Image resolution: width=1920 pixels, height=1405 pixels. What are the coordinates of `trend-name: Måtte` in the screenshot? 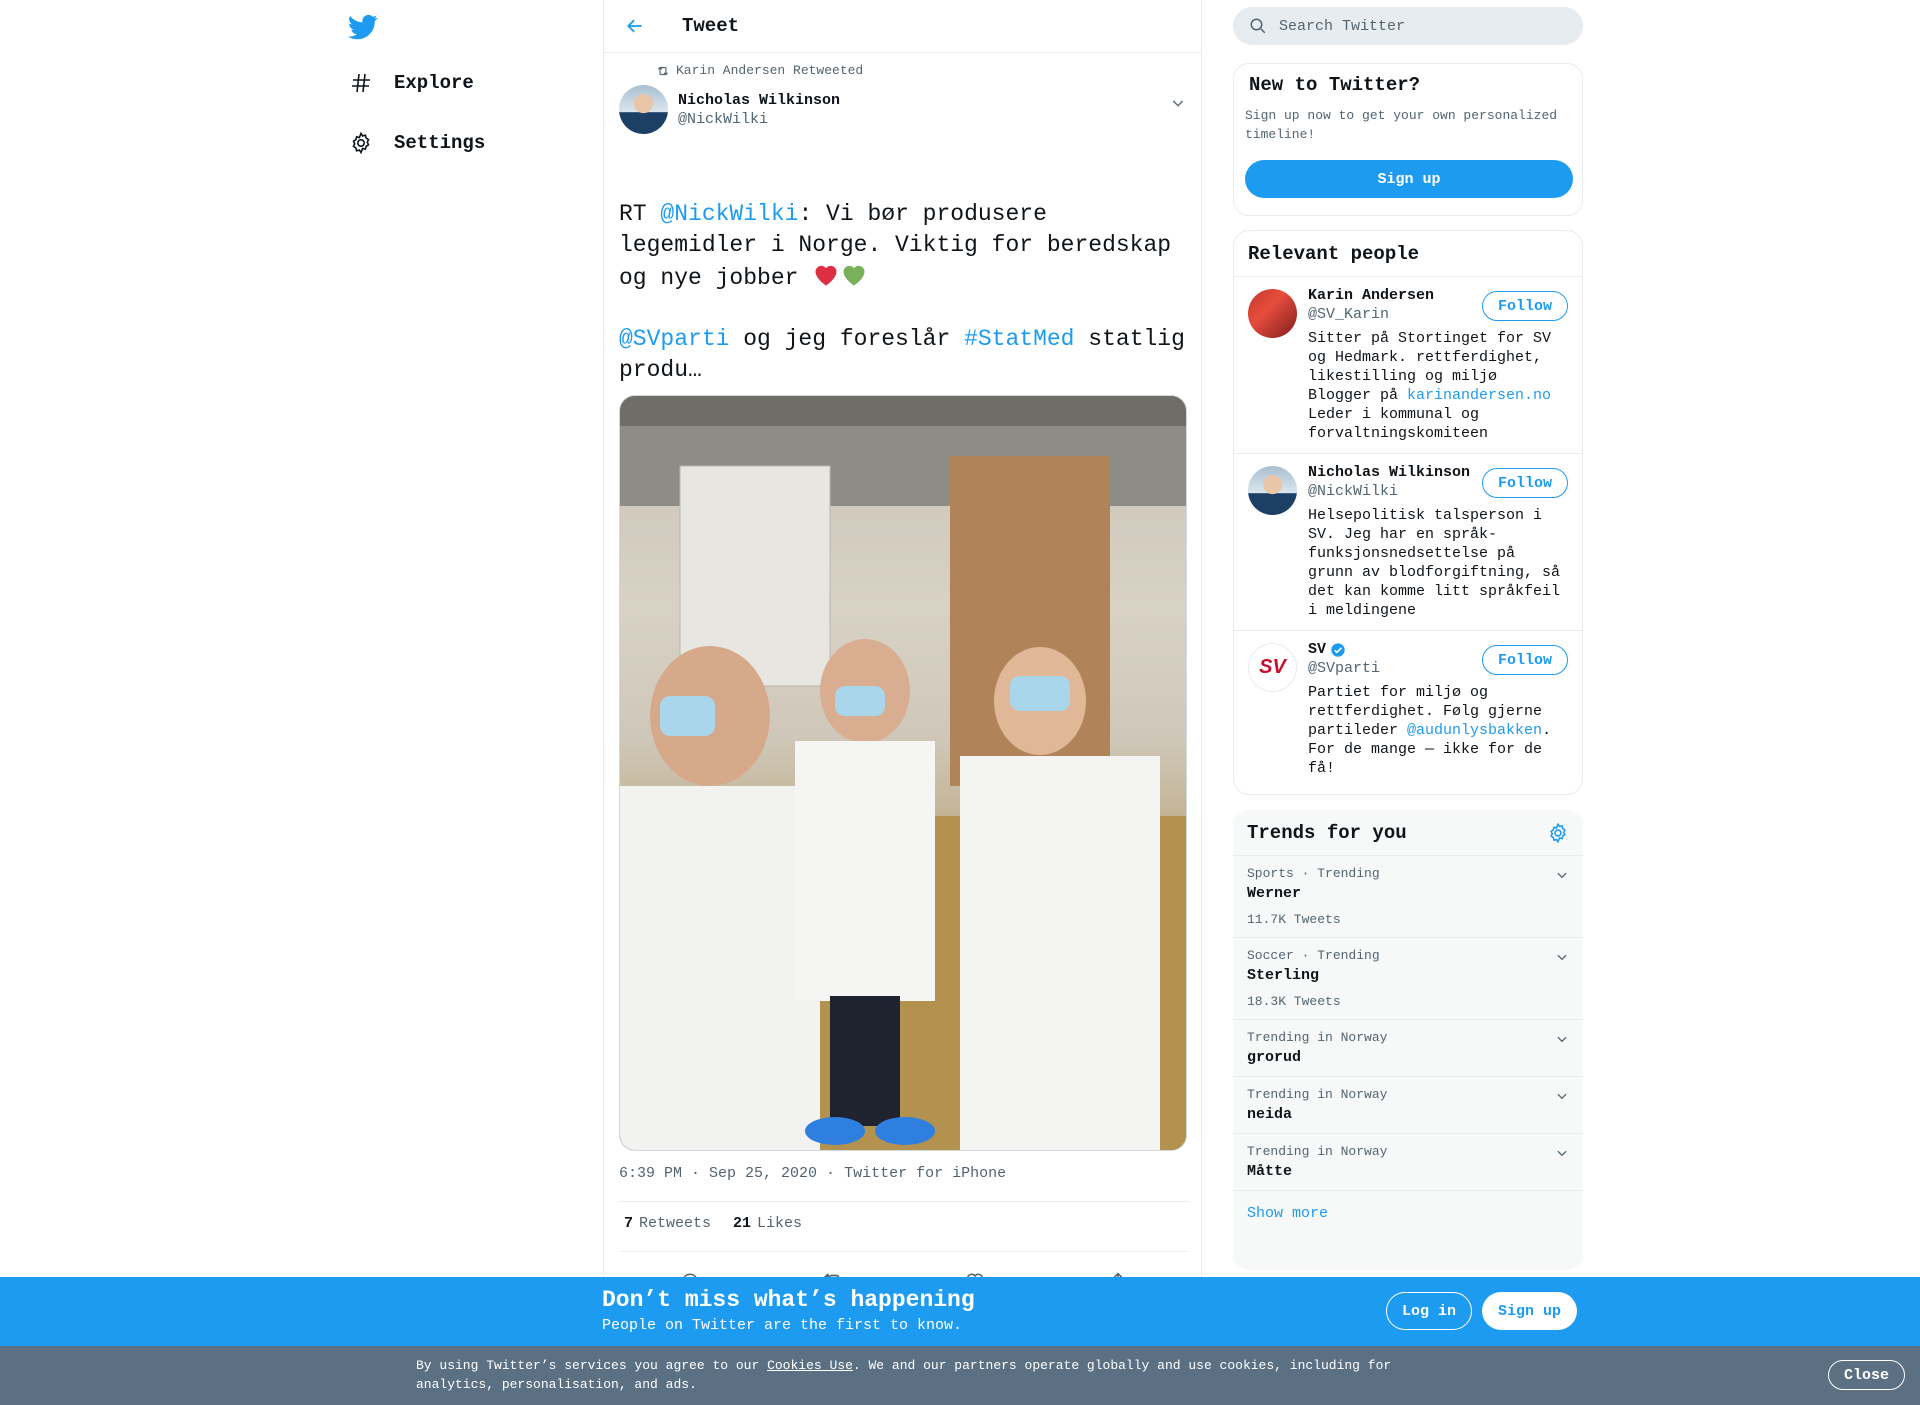 It's located at (1270, 1171).